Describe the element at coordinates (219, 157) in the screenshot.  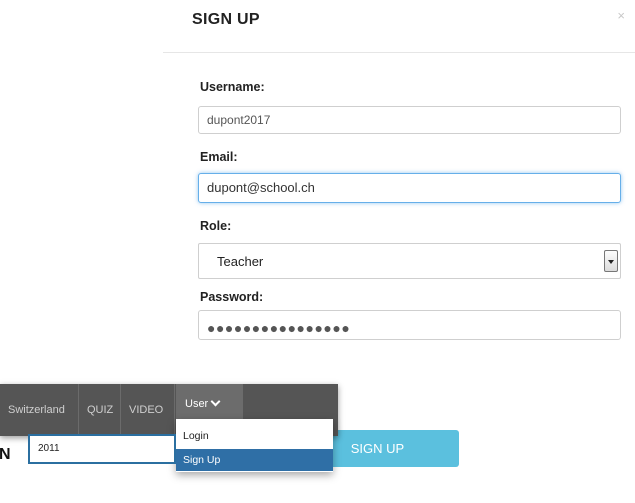
I see `email-label: Email:` at that location.